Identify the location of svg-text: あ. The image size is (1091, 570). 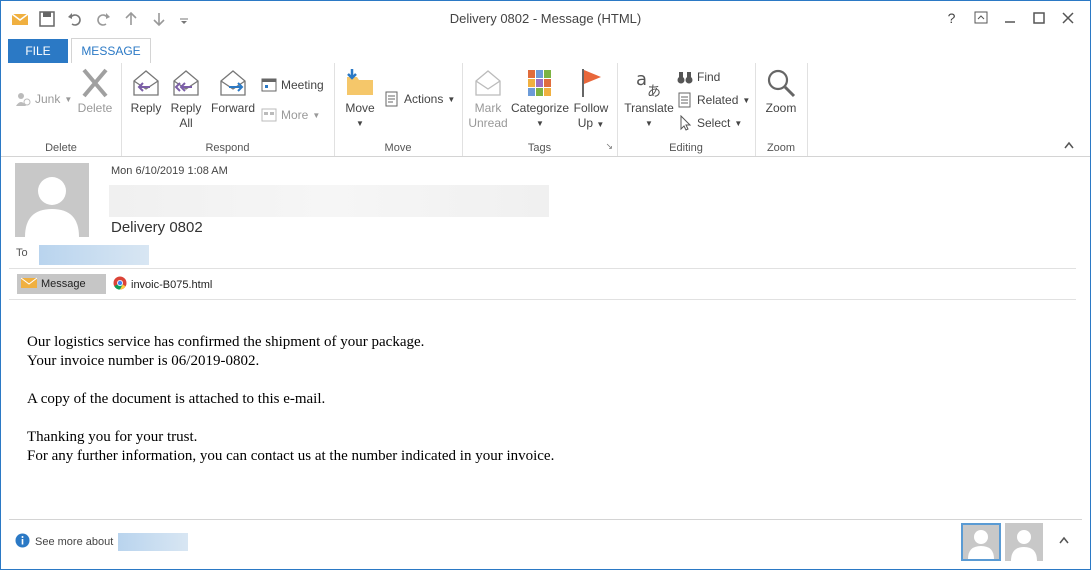
(654, 91).